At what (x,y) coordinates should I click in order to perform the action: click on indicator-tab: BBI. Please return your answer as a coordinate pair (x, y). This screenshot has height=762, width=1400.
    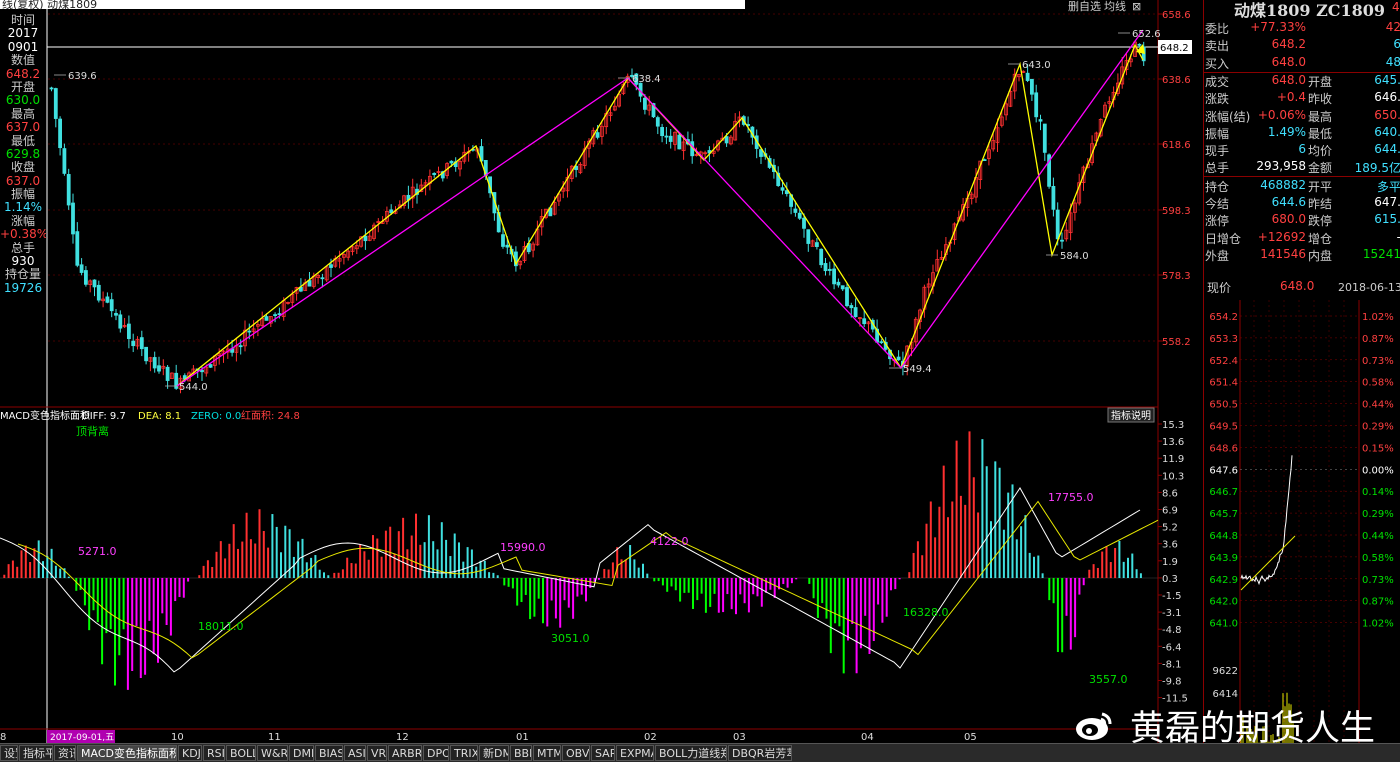
    Looking at the image, I should click on (521, 753).